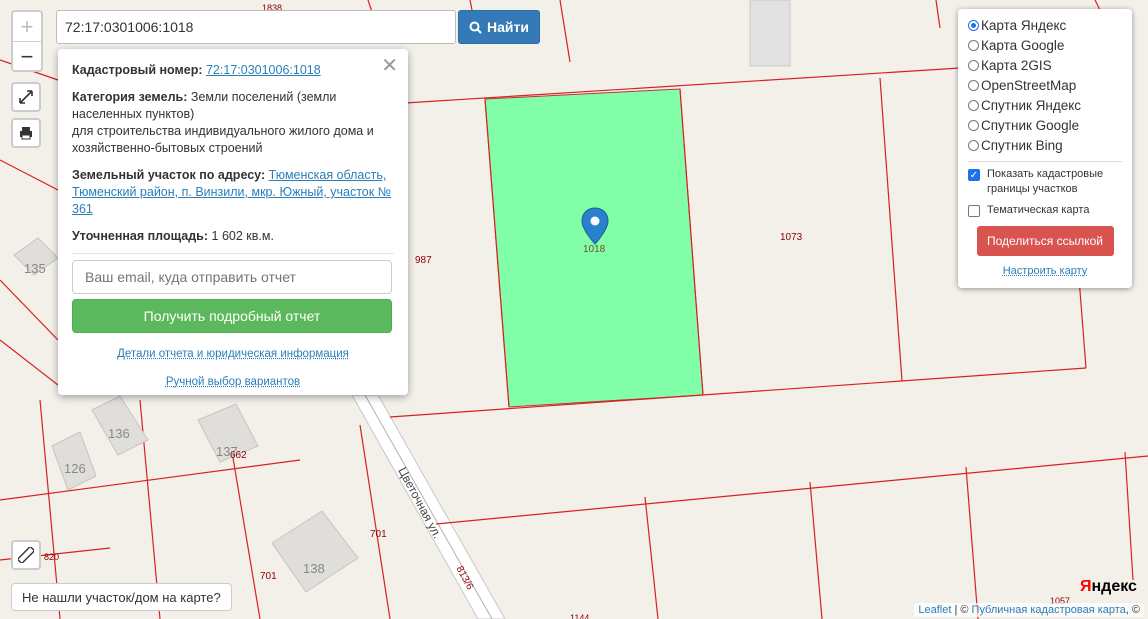 This screenshot has height=619, width=1148. What do you see at coordinates (27, 56) in the screenshot?
I see `zoom-out-button: −` at bounding box center [27, 56].